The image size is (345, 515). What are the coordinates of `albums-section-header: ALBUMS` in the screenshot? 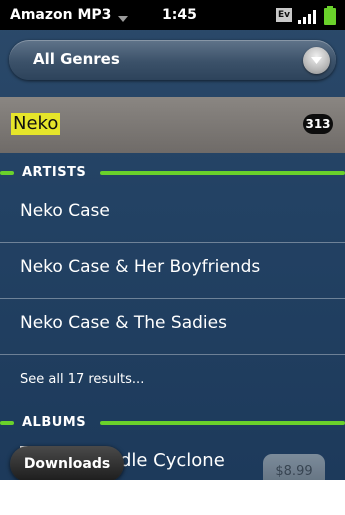 It's located at (172, 423).